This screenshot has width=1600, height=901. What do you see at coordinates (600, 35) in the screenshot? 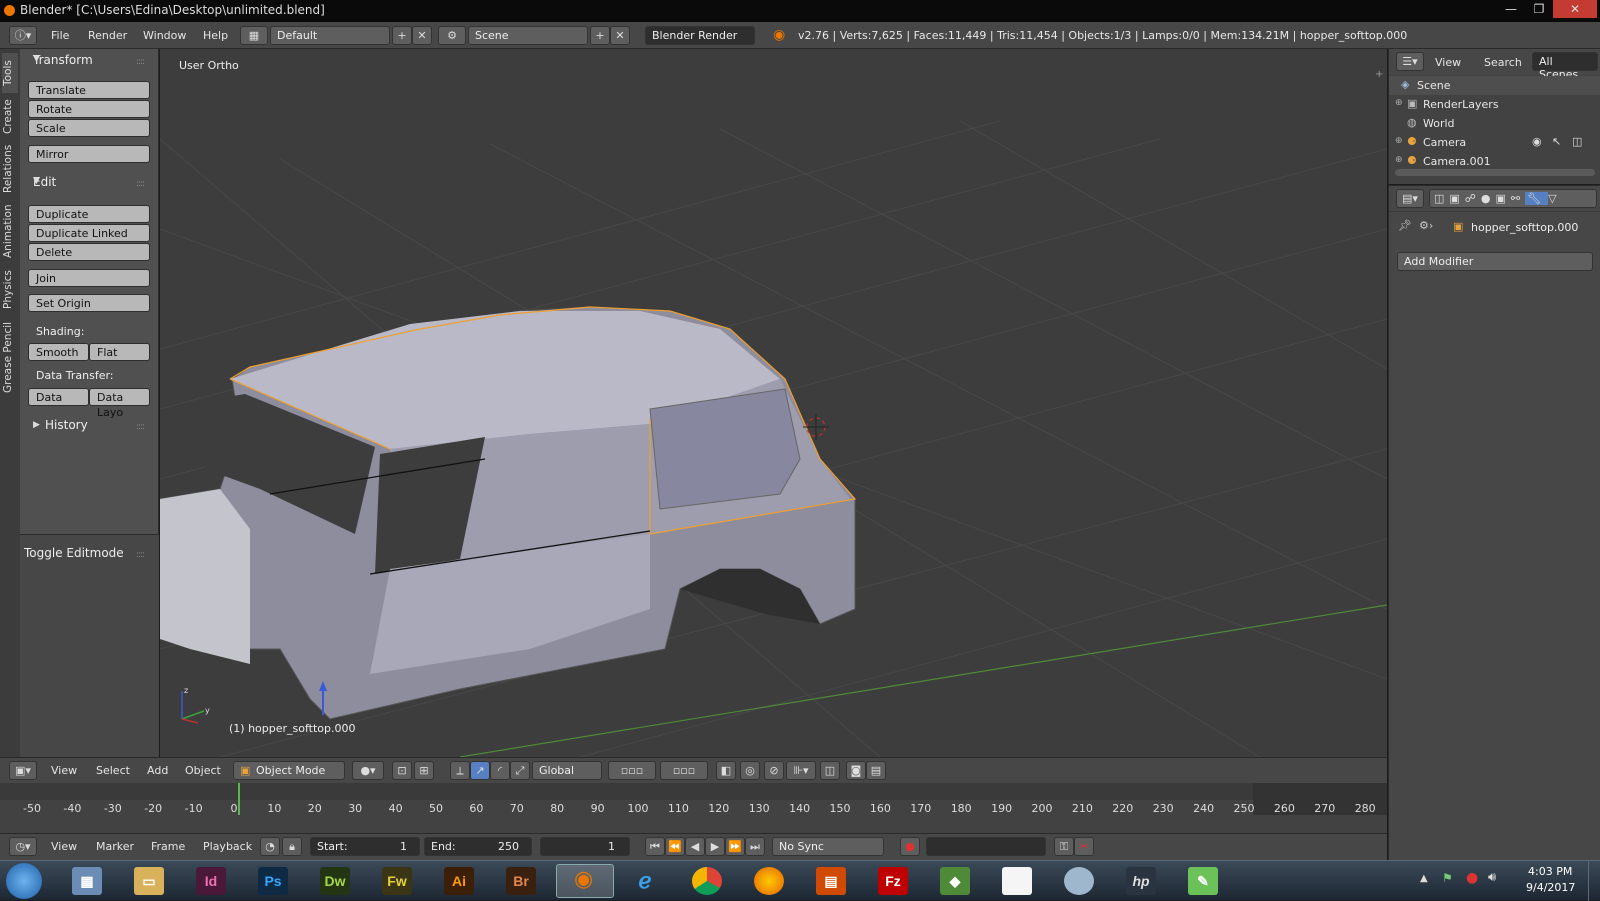
I see `add-scene-icon: +` at bounding box center [600, 35].